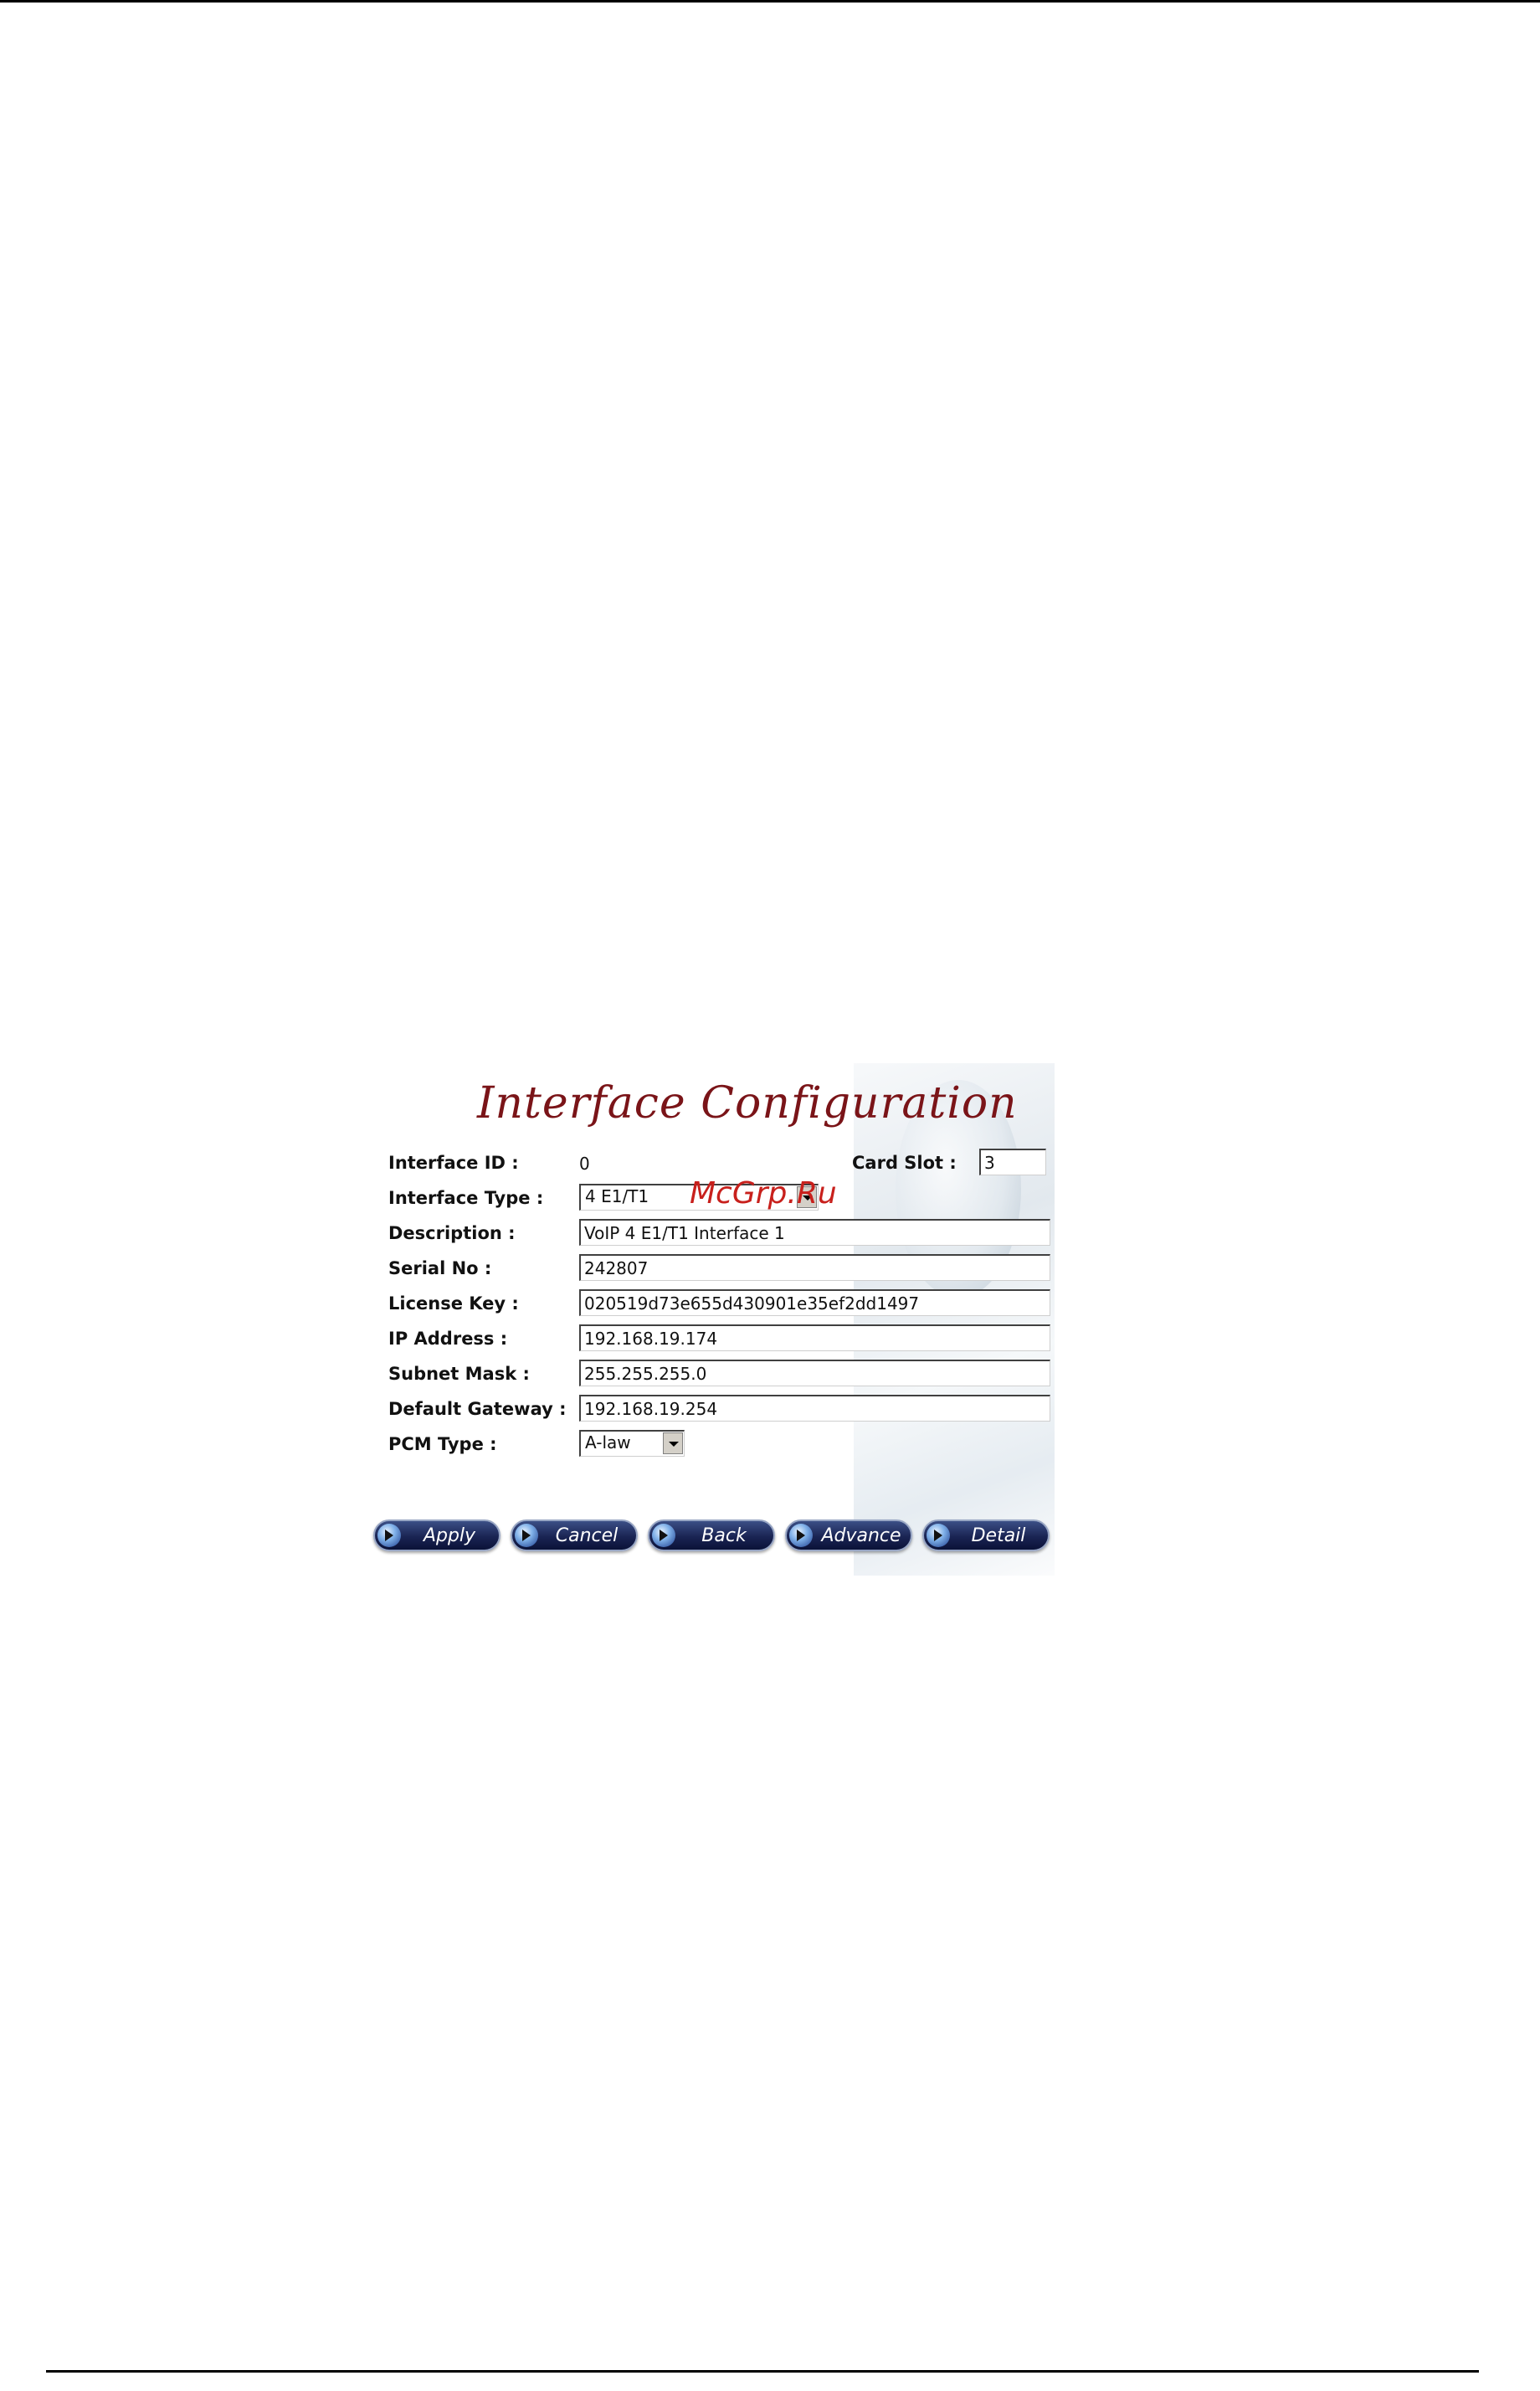 Image resolution: width=1540 pixels, height=2391 pixels. Describe the element at coordinates (861, 1535) in the screenshot. I see `advance-button-label: Advance` at that location.